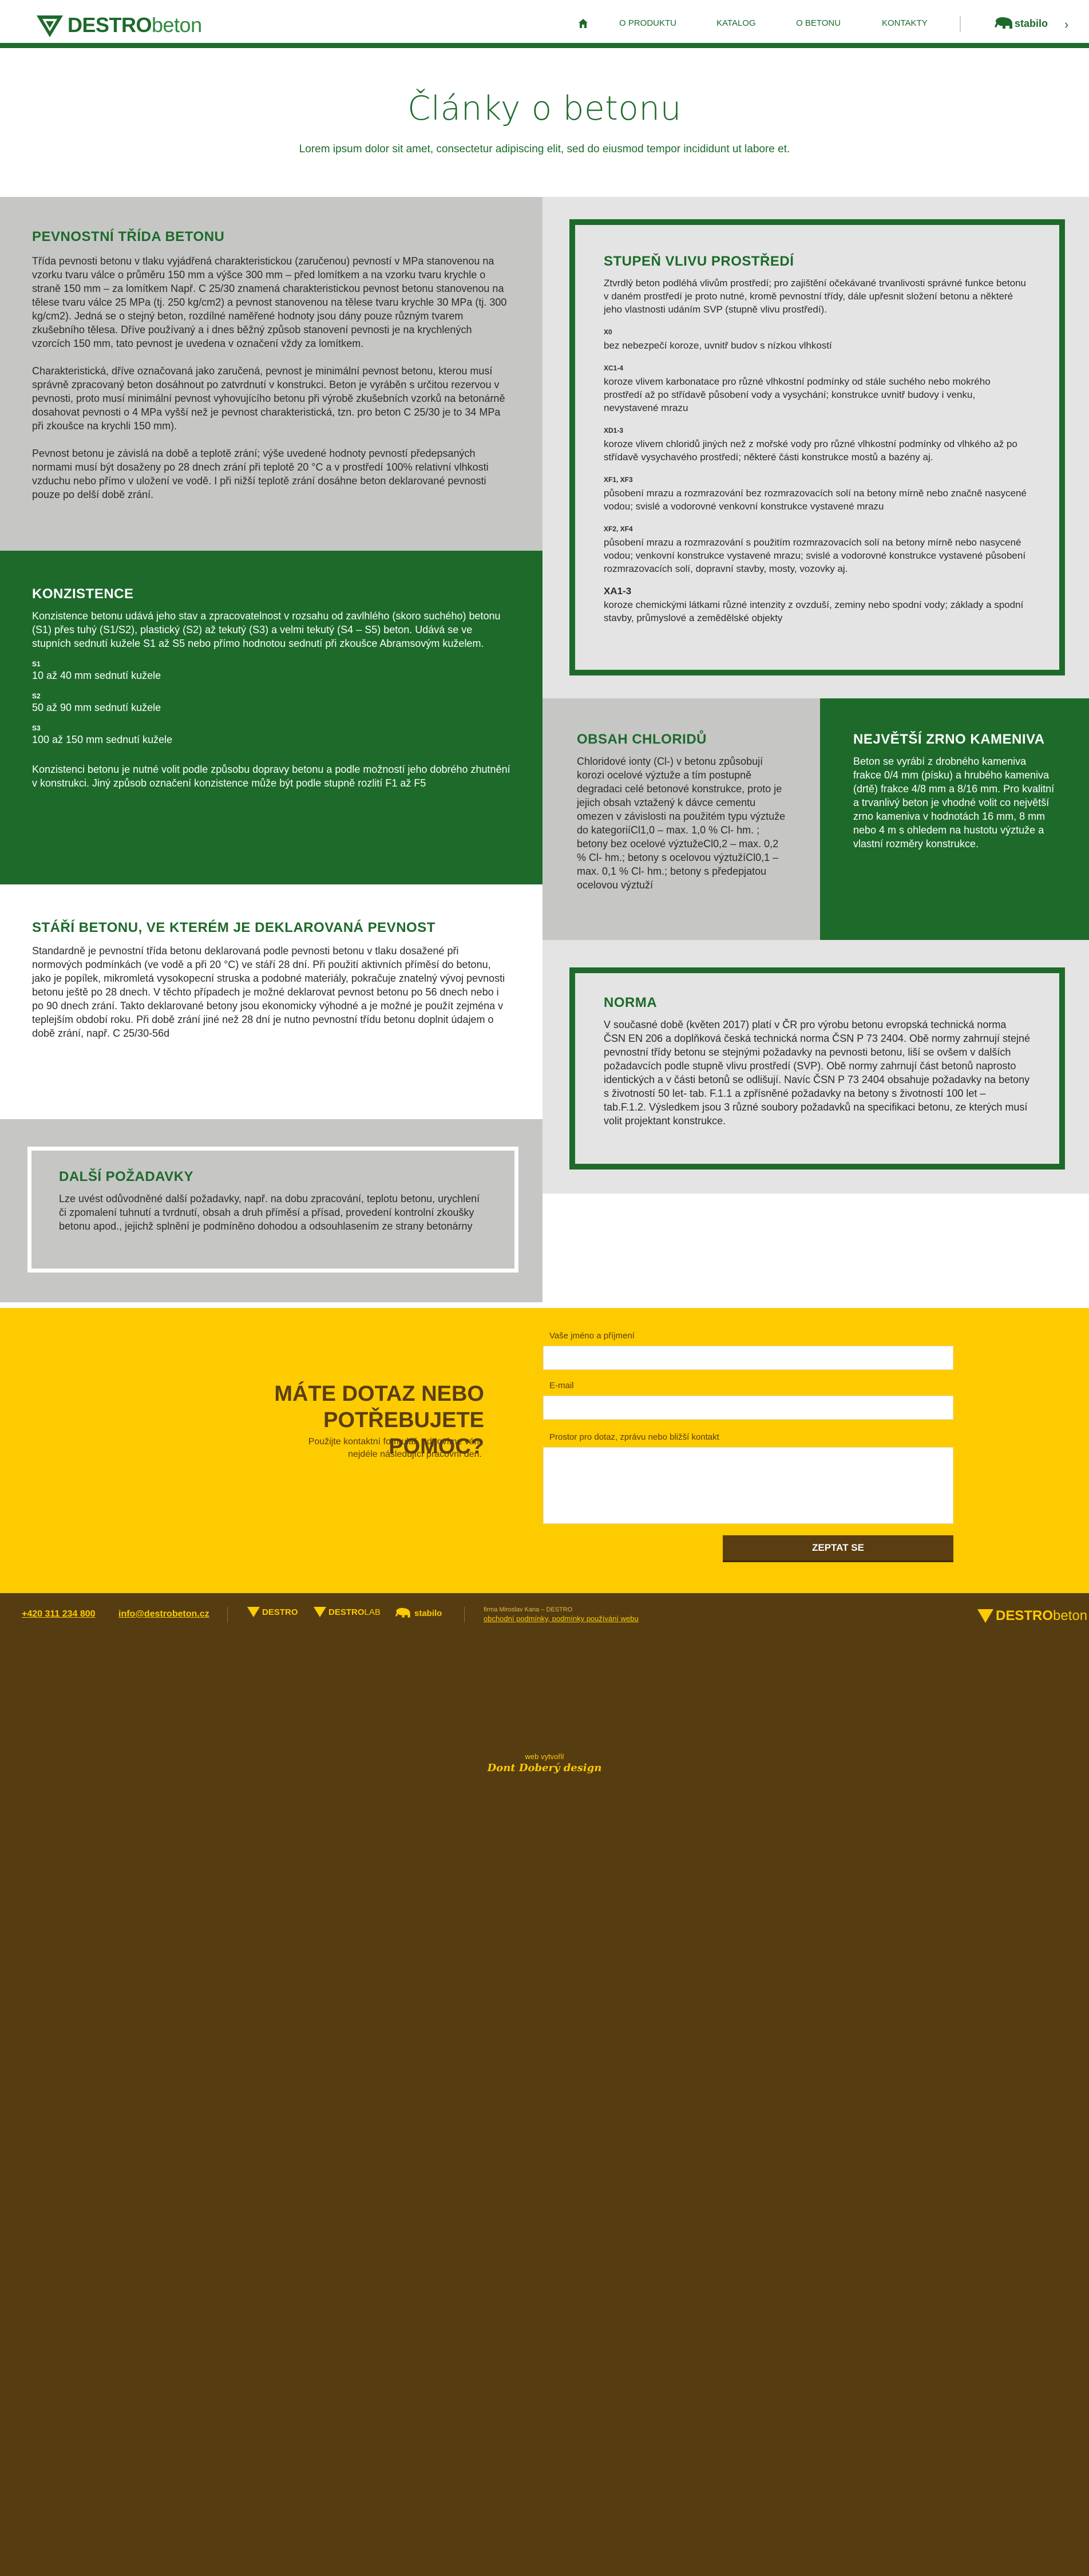  I want to click on site-logo: DESTRObeton, so click(118, 25).